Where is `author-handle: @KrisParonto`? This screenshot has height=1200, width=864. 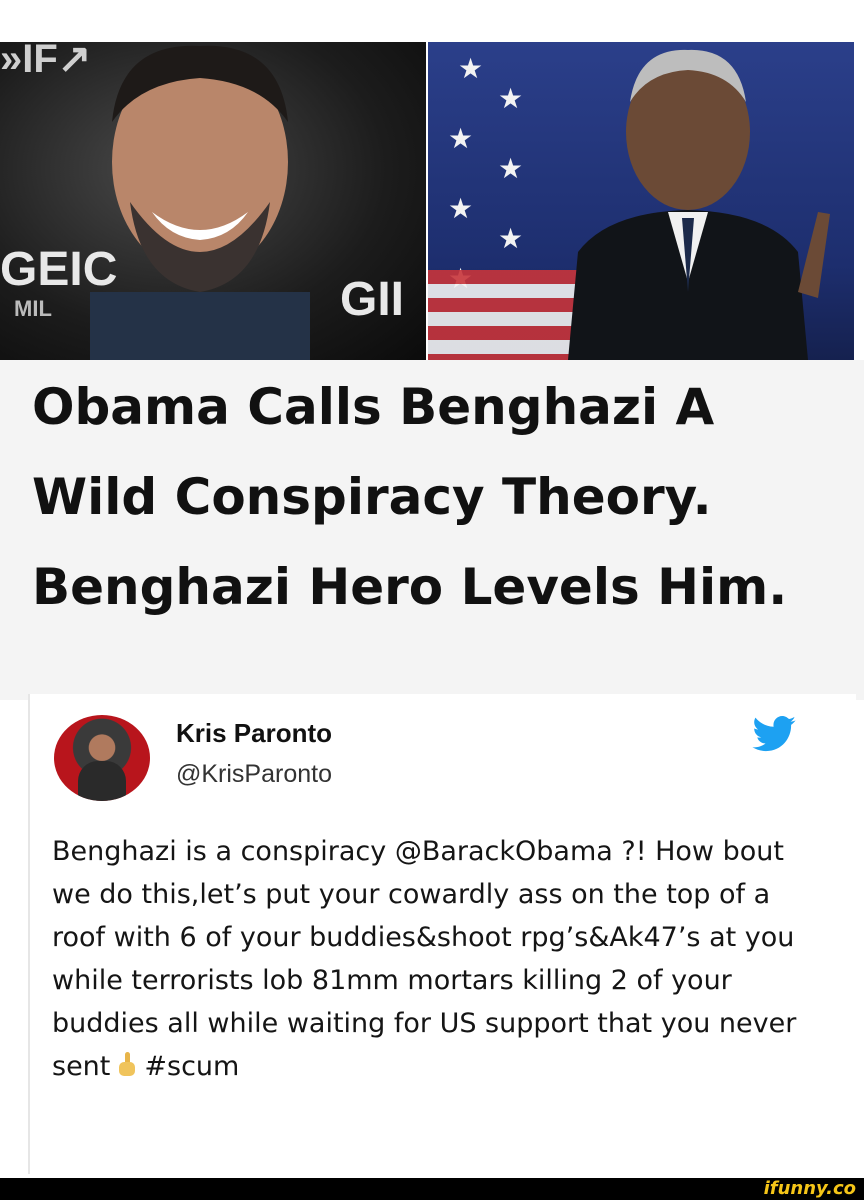
author-handle: @KrisParonto is located at coordinates (254, 774).